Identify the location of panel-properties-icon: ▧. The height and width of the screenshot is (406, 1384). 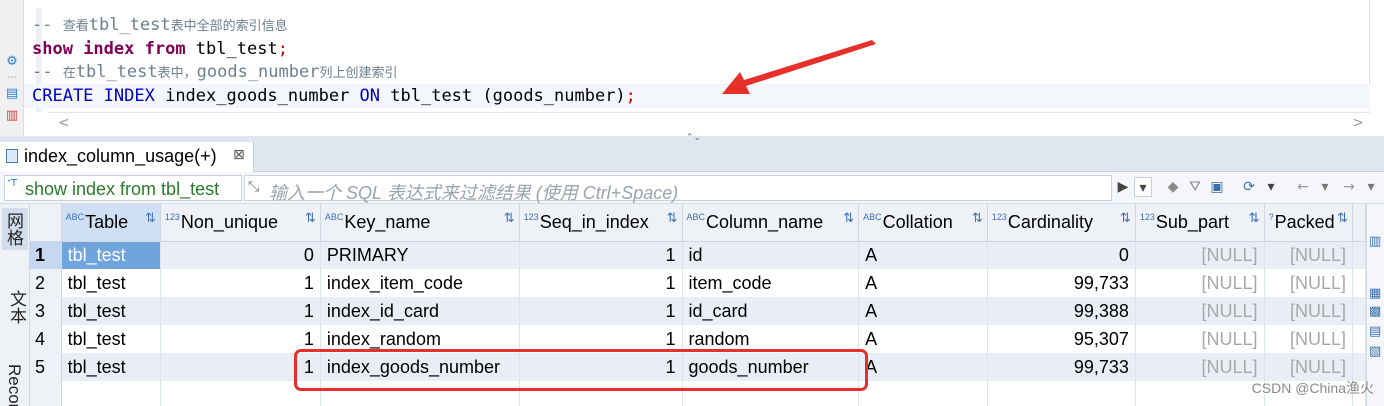
(1375, 351).